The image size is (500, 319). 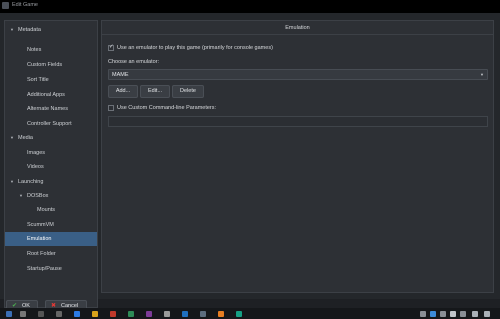 I want to click on sidebar-item-videos: Videos, so click(x=51, y=167).